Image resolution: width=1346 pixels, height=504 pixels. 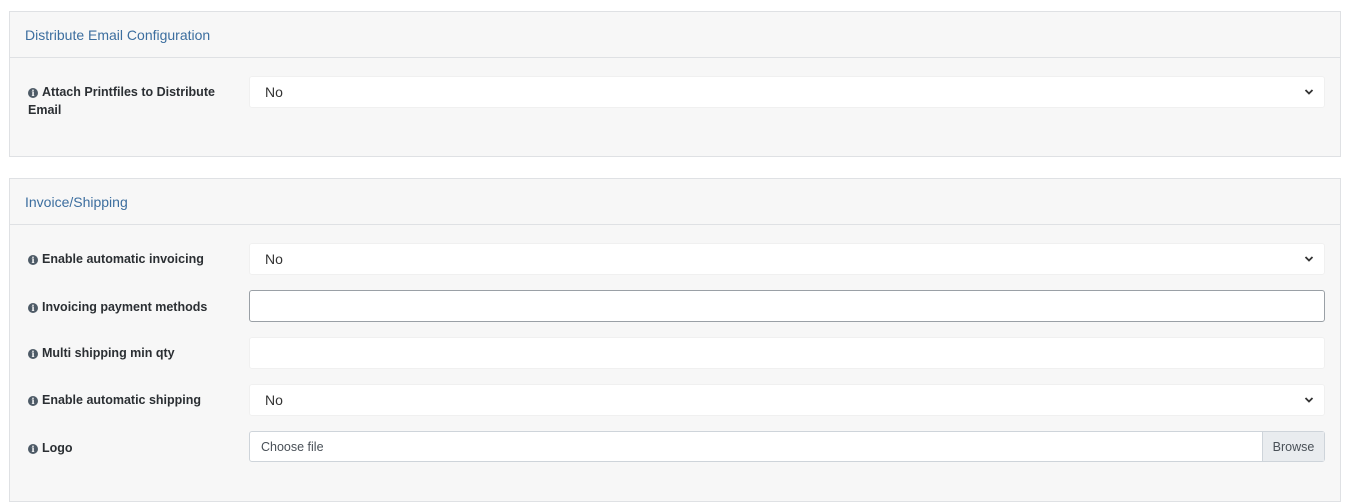 I want to click on field-label: i Invoicing payment methods, so click(x=128, y=307).